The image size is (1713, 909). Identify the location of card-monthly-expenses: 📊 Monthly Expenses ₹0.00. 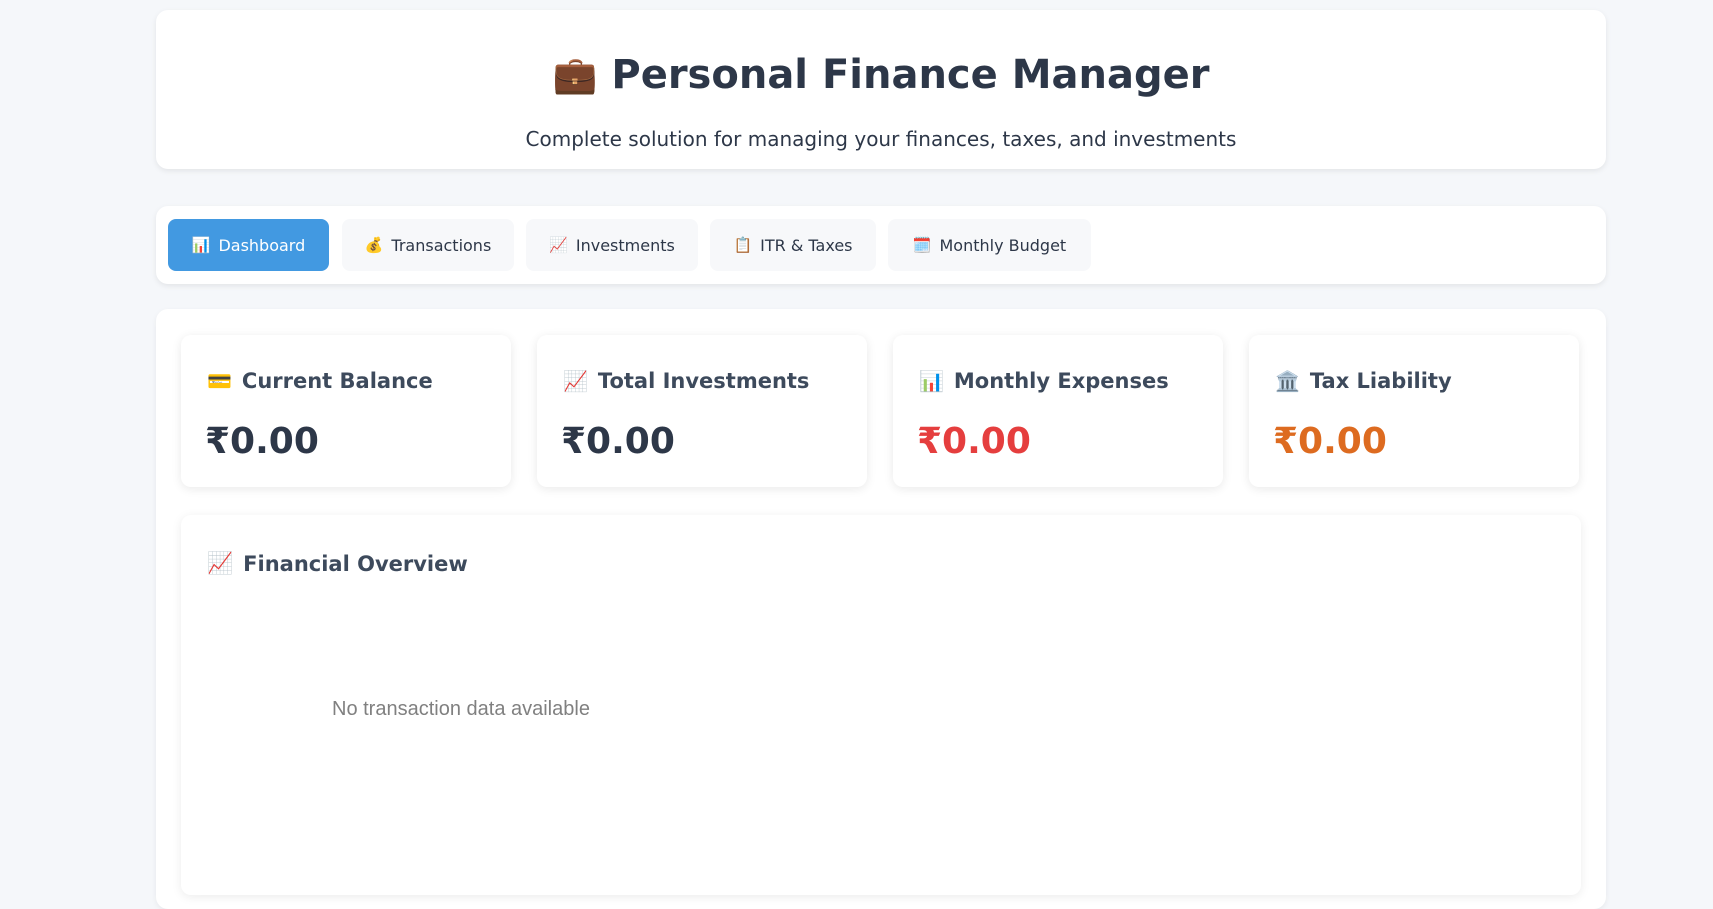
(1058, 411).